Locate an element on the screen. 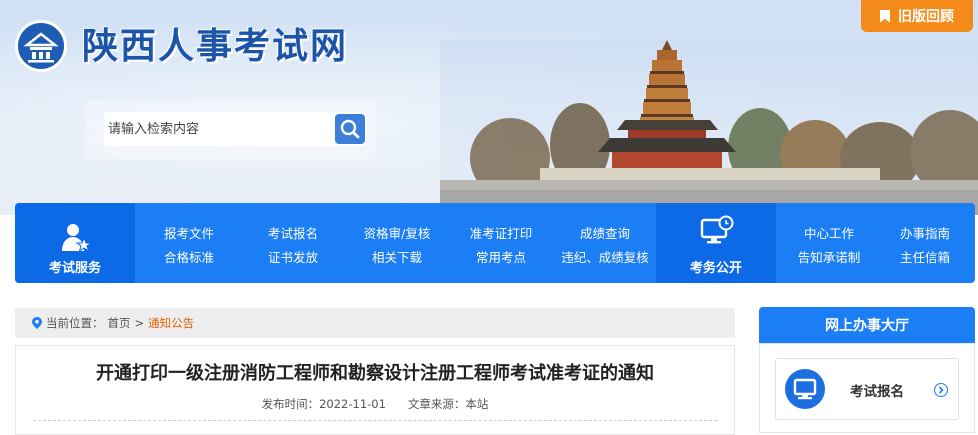  nav-link: 办事指南 is located at coordinates (925, 232).